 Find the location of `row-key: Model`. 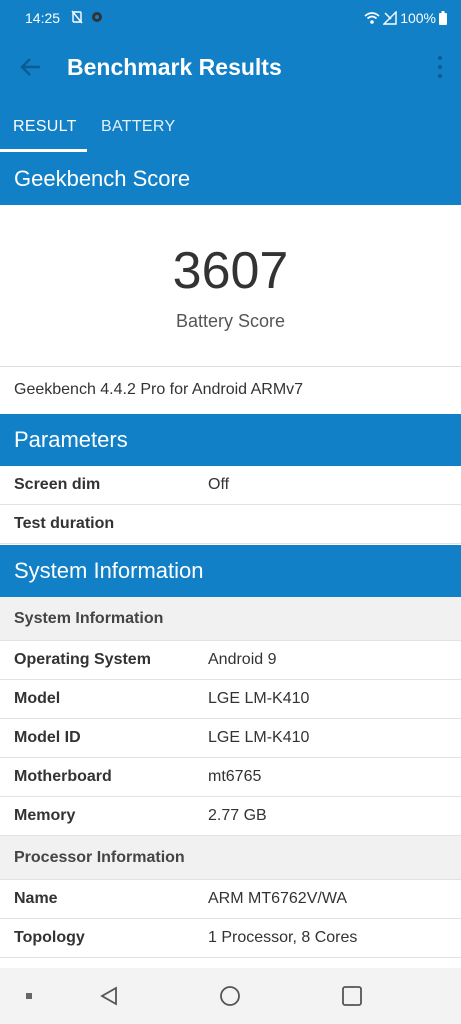

row-key: Model is located at coordinates (37, 698).